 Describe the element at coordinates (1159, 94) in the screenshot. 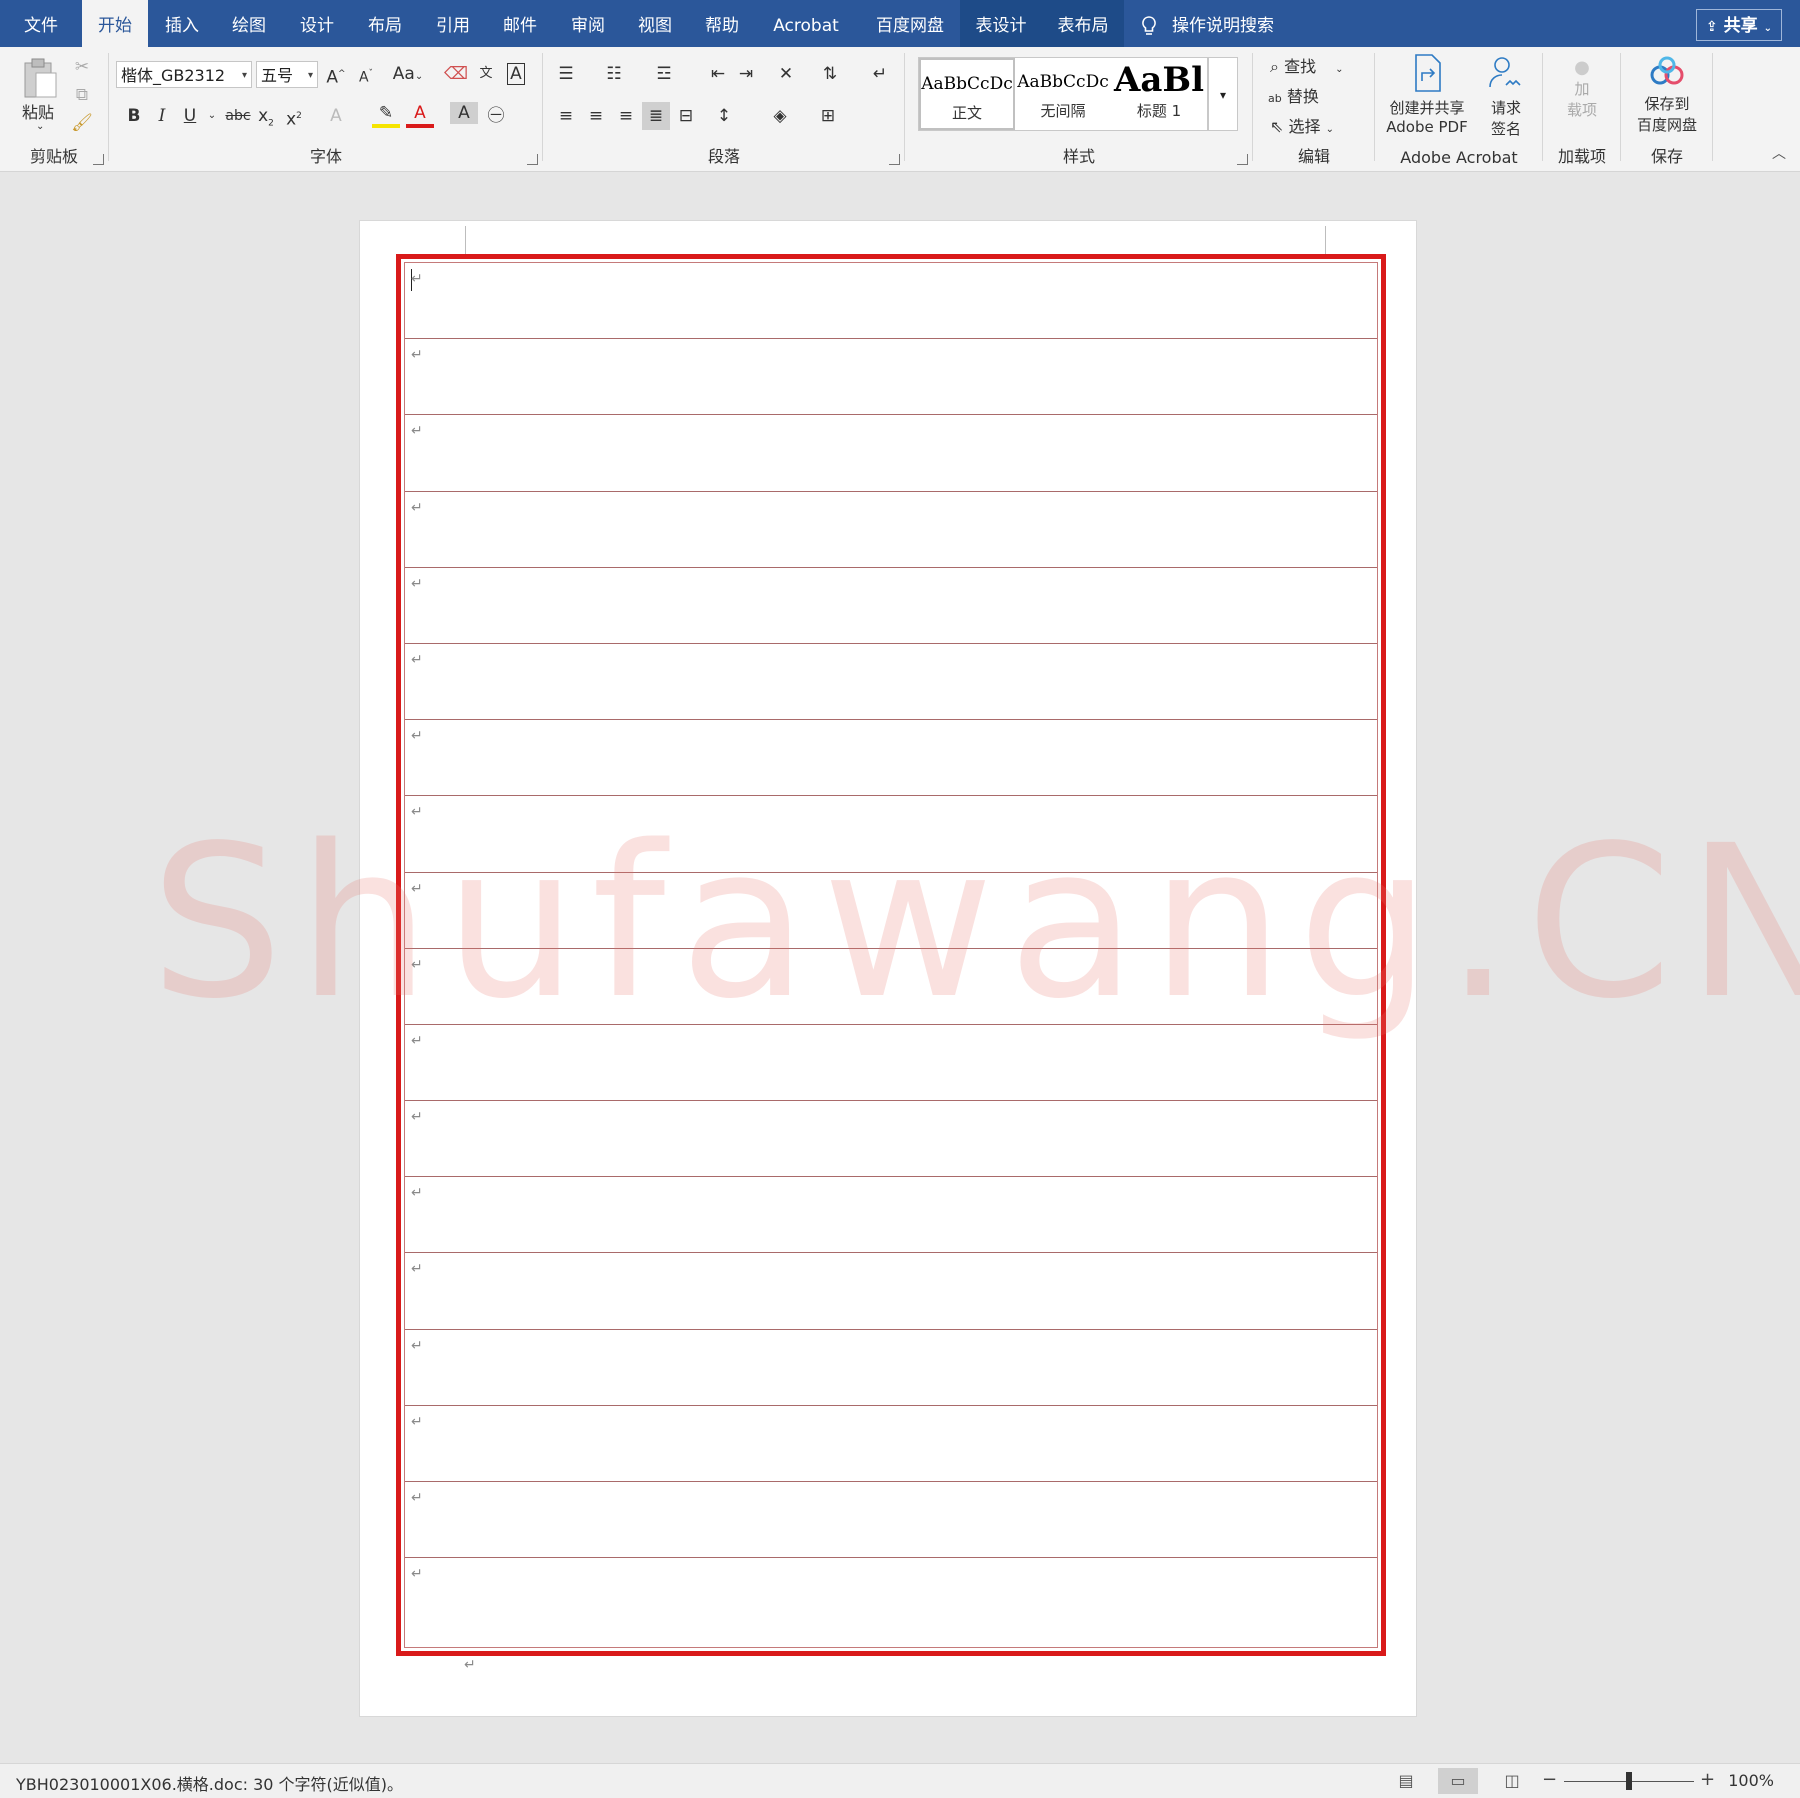

I see `style-heading-1: AaBl 标题 1` at that location.